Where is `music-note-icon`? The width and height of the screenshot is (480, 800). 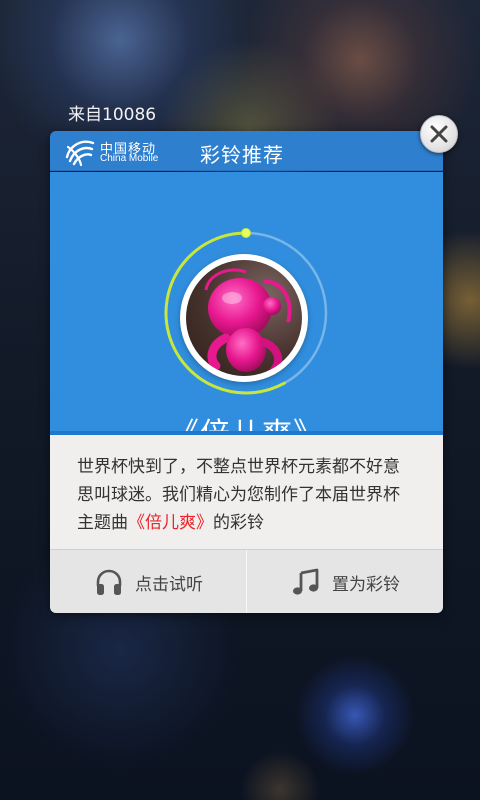
music-note-icon is located at coordinates (306, 581).